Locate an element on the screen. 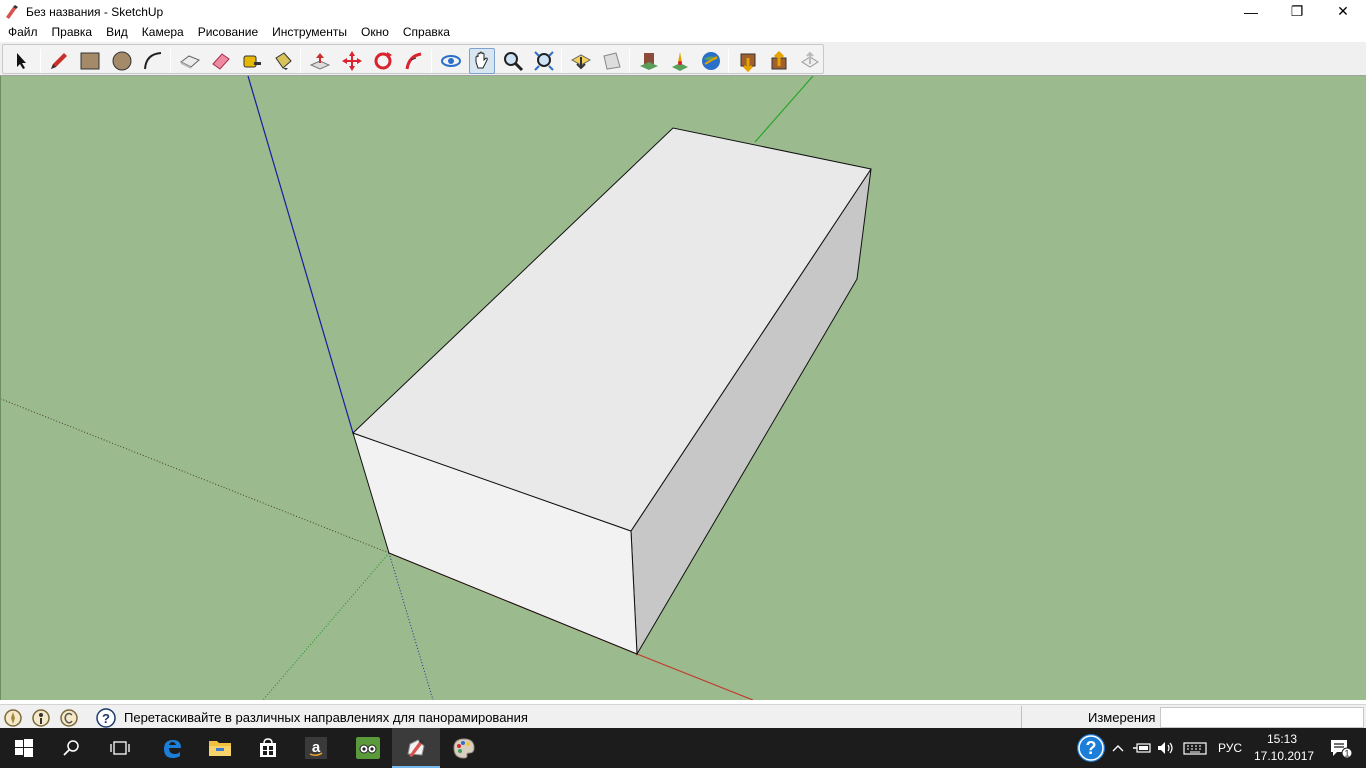  rotate-icon is located at coordinates (383, 61).